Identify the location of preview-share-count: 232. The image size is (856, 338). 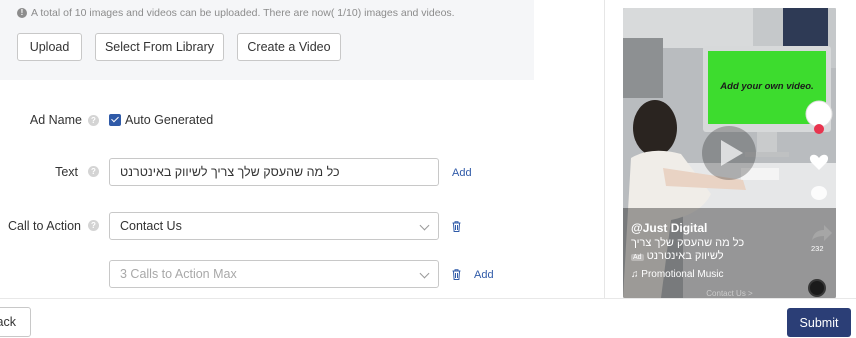
(817, 248).